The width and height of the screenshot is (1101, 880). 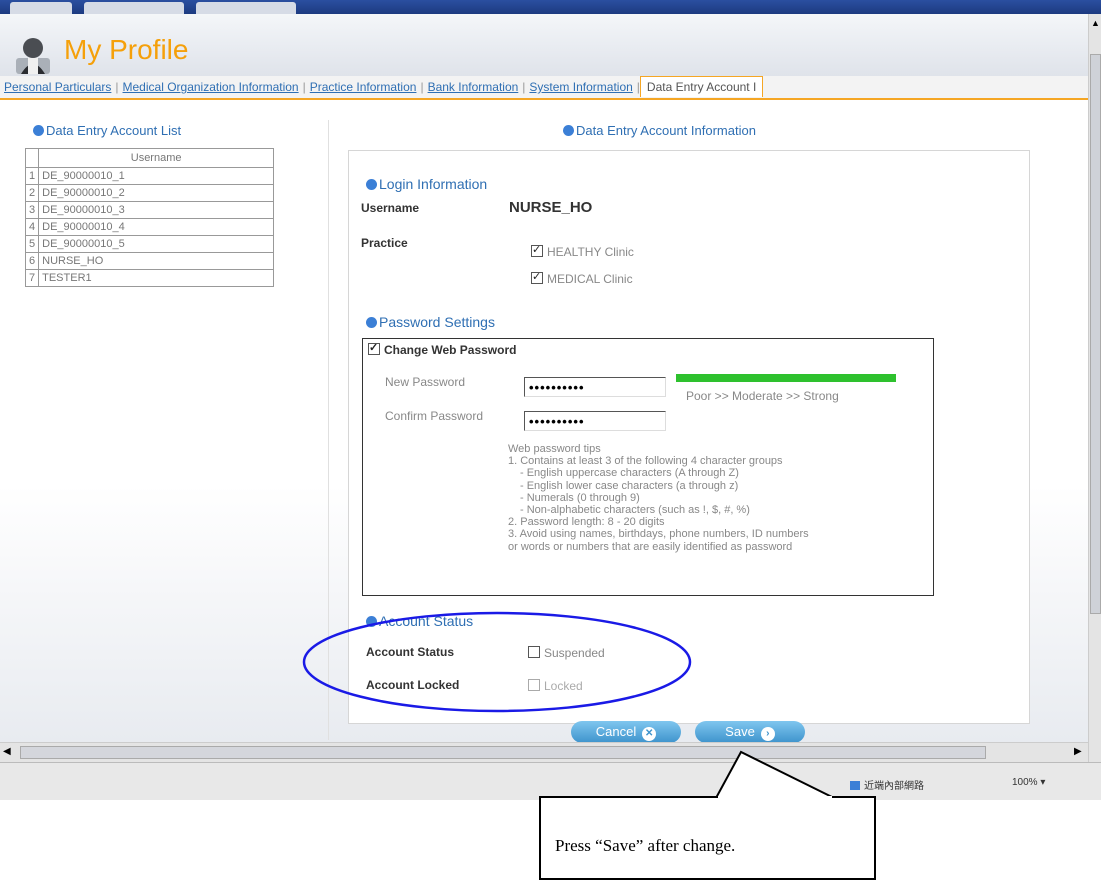 I want to click on row-number: 5, so click(x=32, y=244).